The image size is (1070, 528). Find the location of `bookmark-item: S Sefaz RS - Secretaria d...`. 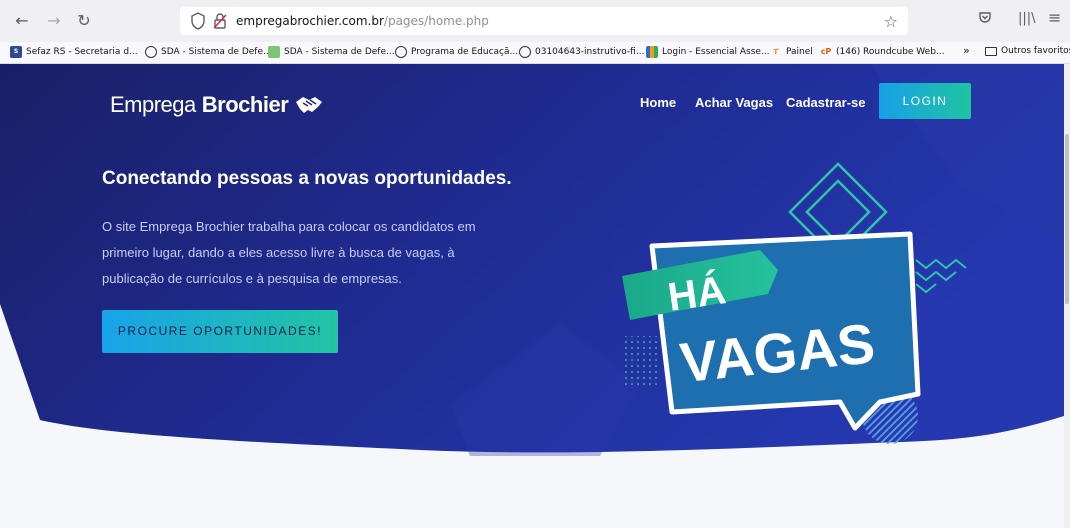

bookmark-item: S Sefaz RS - Secretaria d... is located at coordinates (74, 52).